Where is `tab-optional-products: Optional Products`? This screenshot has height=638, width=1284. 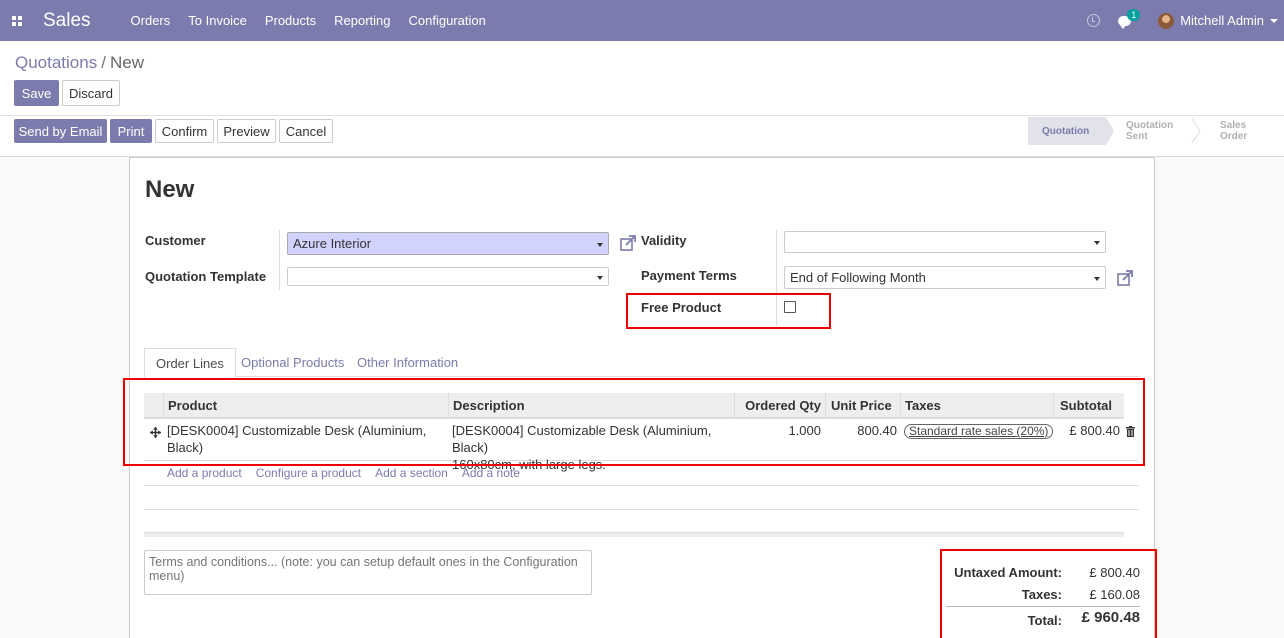
tab-optional-products: Optional Products is located at coordinates (292, 362).